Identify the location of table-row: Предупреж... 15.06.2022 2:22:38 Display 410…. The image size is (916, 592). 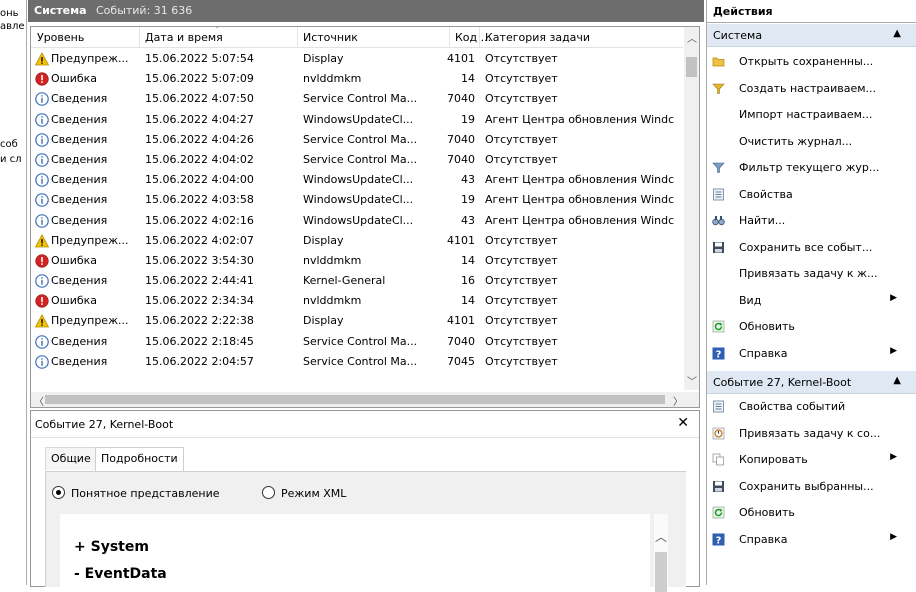
(357, 321).